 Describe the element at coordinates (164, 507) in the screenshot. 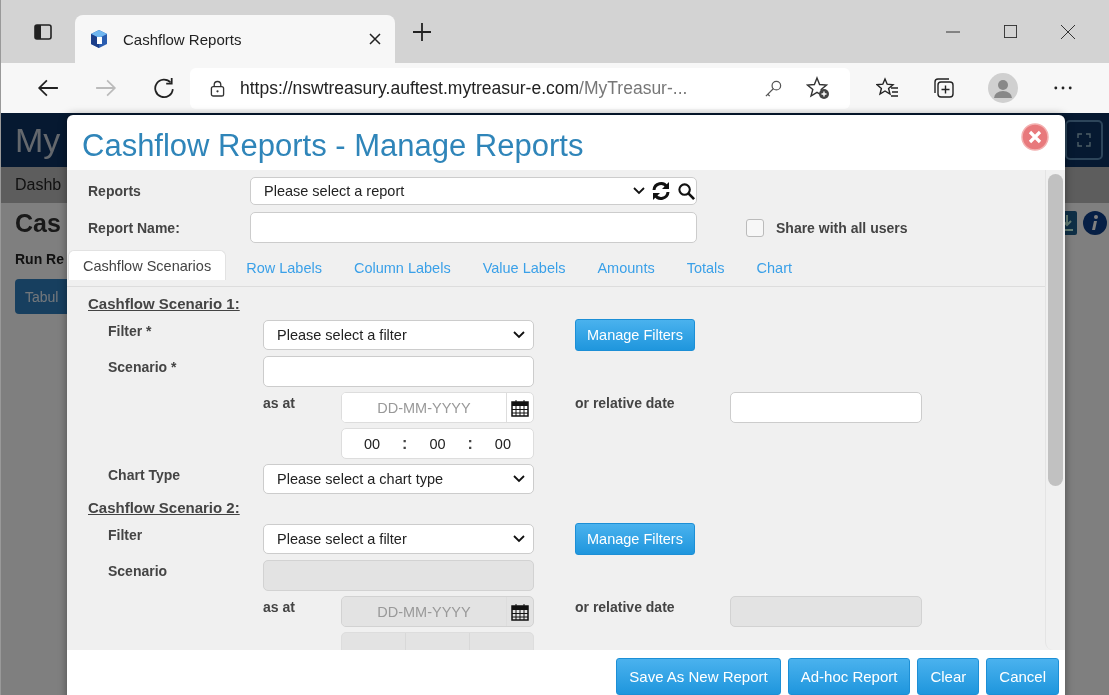

I see `section-heading: Cashflow Scenario 2:` at that location.